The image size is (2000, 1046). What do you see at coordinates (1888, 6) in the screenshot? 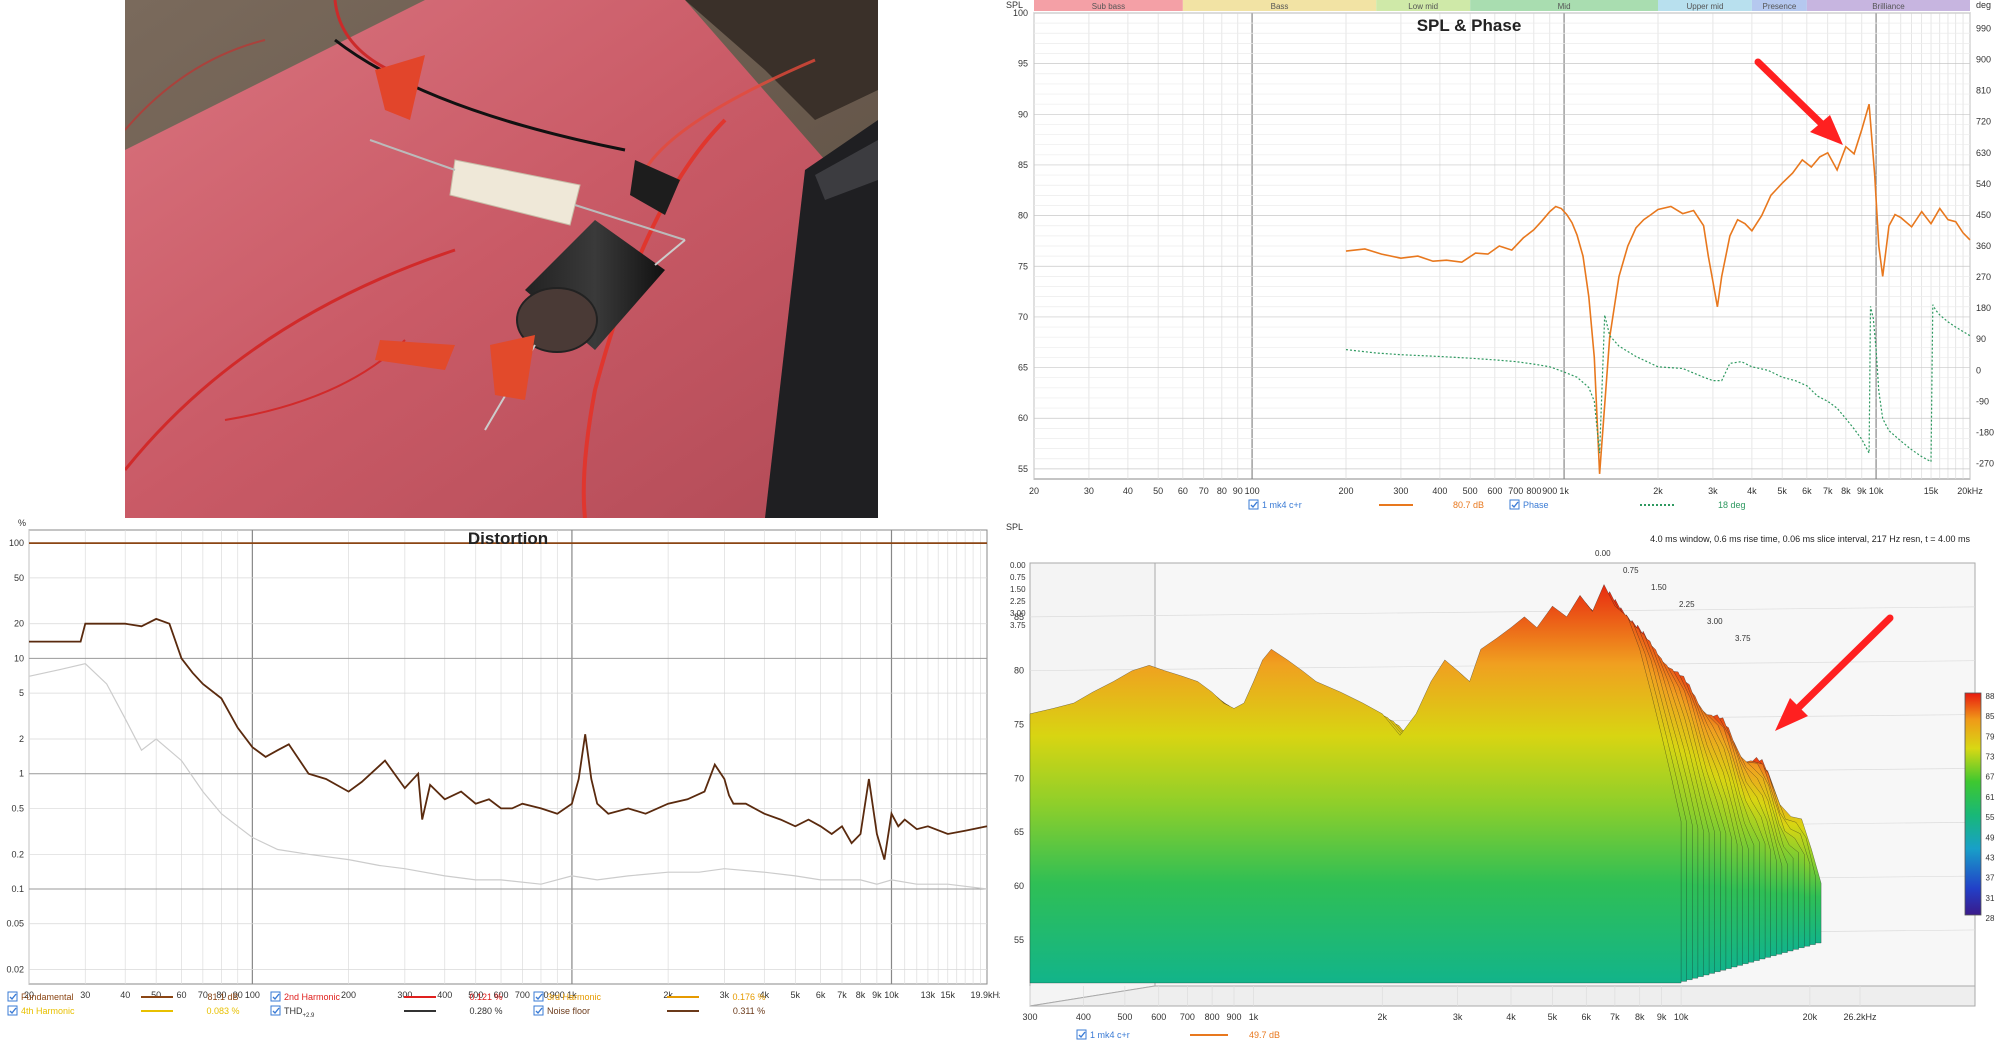
I see `band-label: Brilliance` at bounding box center [1888, 6].